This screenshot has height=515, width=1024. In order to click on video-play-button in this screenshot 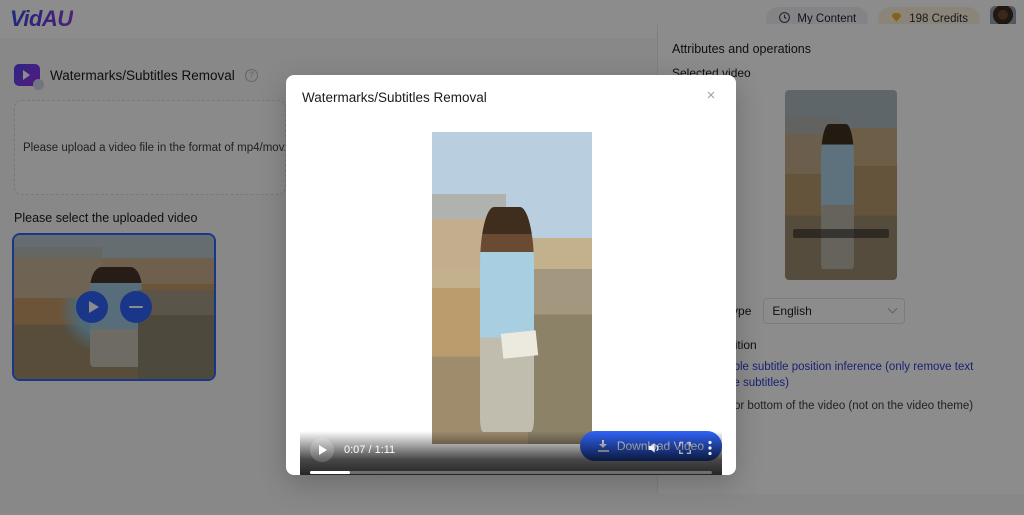, I will do `click(322, 450)`.